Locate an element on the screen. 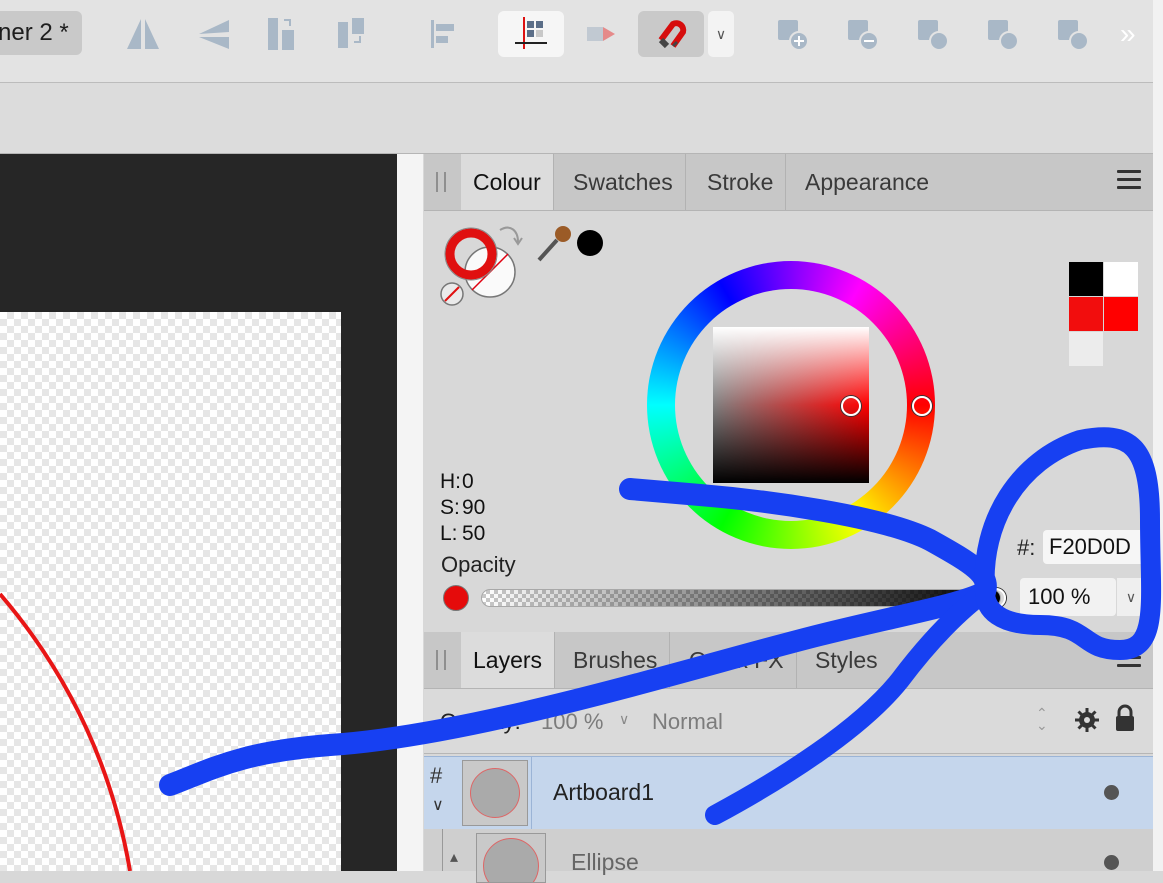  hue-picker-handle is located at coordinates (922, 406).